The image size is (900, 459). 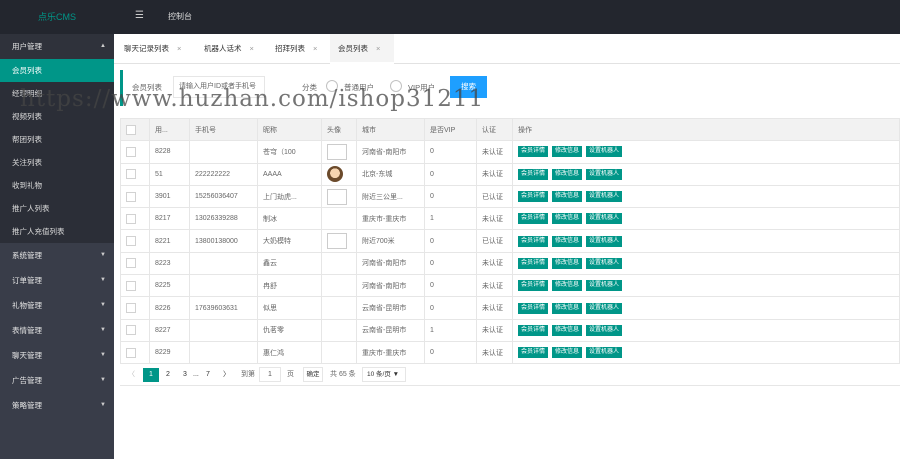 I want to click on cell-phone: 13026339288, so click(x=223, y=219).